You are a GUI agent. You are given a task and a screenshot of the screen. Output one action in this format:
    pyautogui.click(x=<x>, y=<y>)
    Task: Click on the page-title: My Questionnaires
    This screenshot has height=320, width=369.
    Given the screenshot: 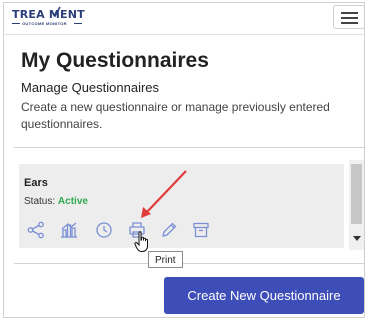 What is the action you would take?
    pyautogui.click(x=115, y=60)
    